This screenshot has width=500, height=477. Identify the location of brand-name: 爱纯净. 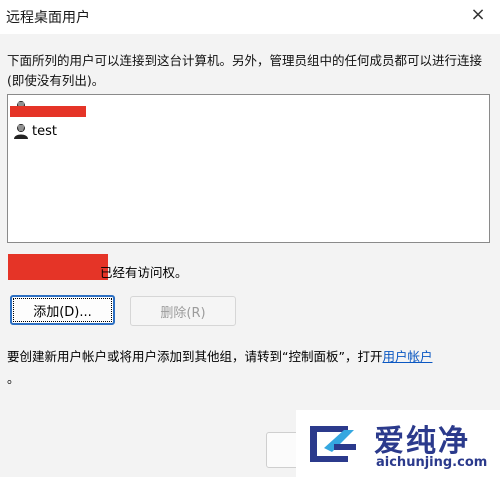
(422, 441).